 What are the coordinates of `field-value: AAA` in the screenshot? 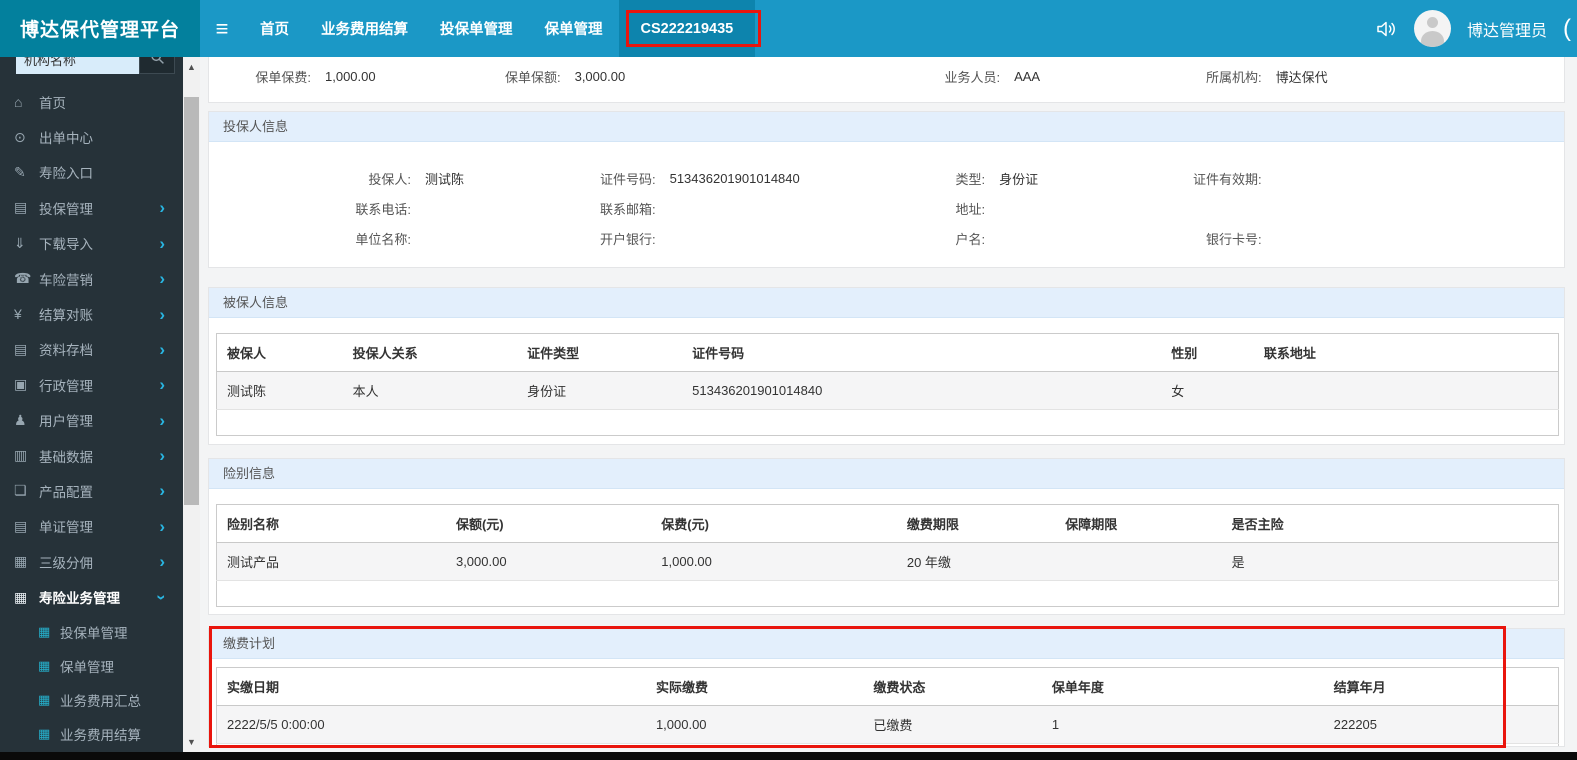 It's located at (1027, 76).